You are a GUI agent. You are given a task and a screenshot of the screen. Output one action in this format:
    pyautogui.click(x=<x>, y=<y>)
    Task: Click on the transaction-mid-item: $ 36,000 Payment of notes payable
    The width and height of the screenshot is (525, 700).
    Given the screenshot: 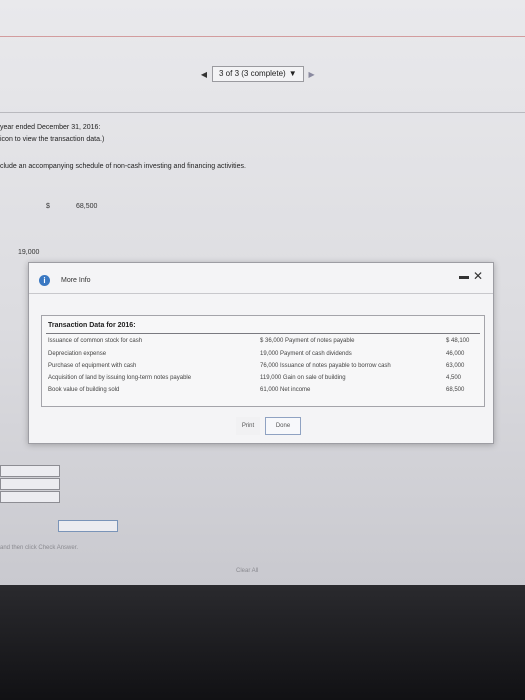 What is the action you would take?
    pyautogui.click(x=307, y=341)
    